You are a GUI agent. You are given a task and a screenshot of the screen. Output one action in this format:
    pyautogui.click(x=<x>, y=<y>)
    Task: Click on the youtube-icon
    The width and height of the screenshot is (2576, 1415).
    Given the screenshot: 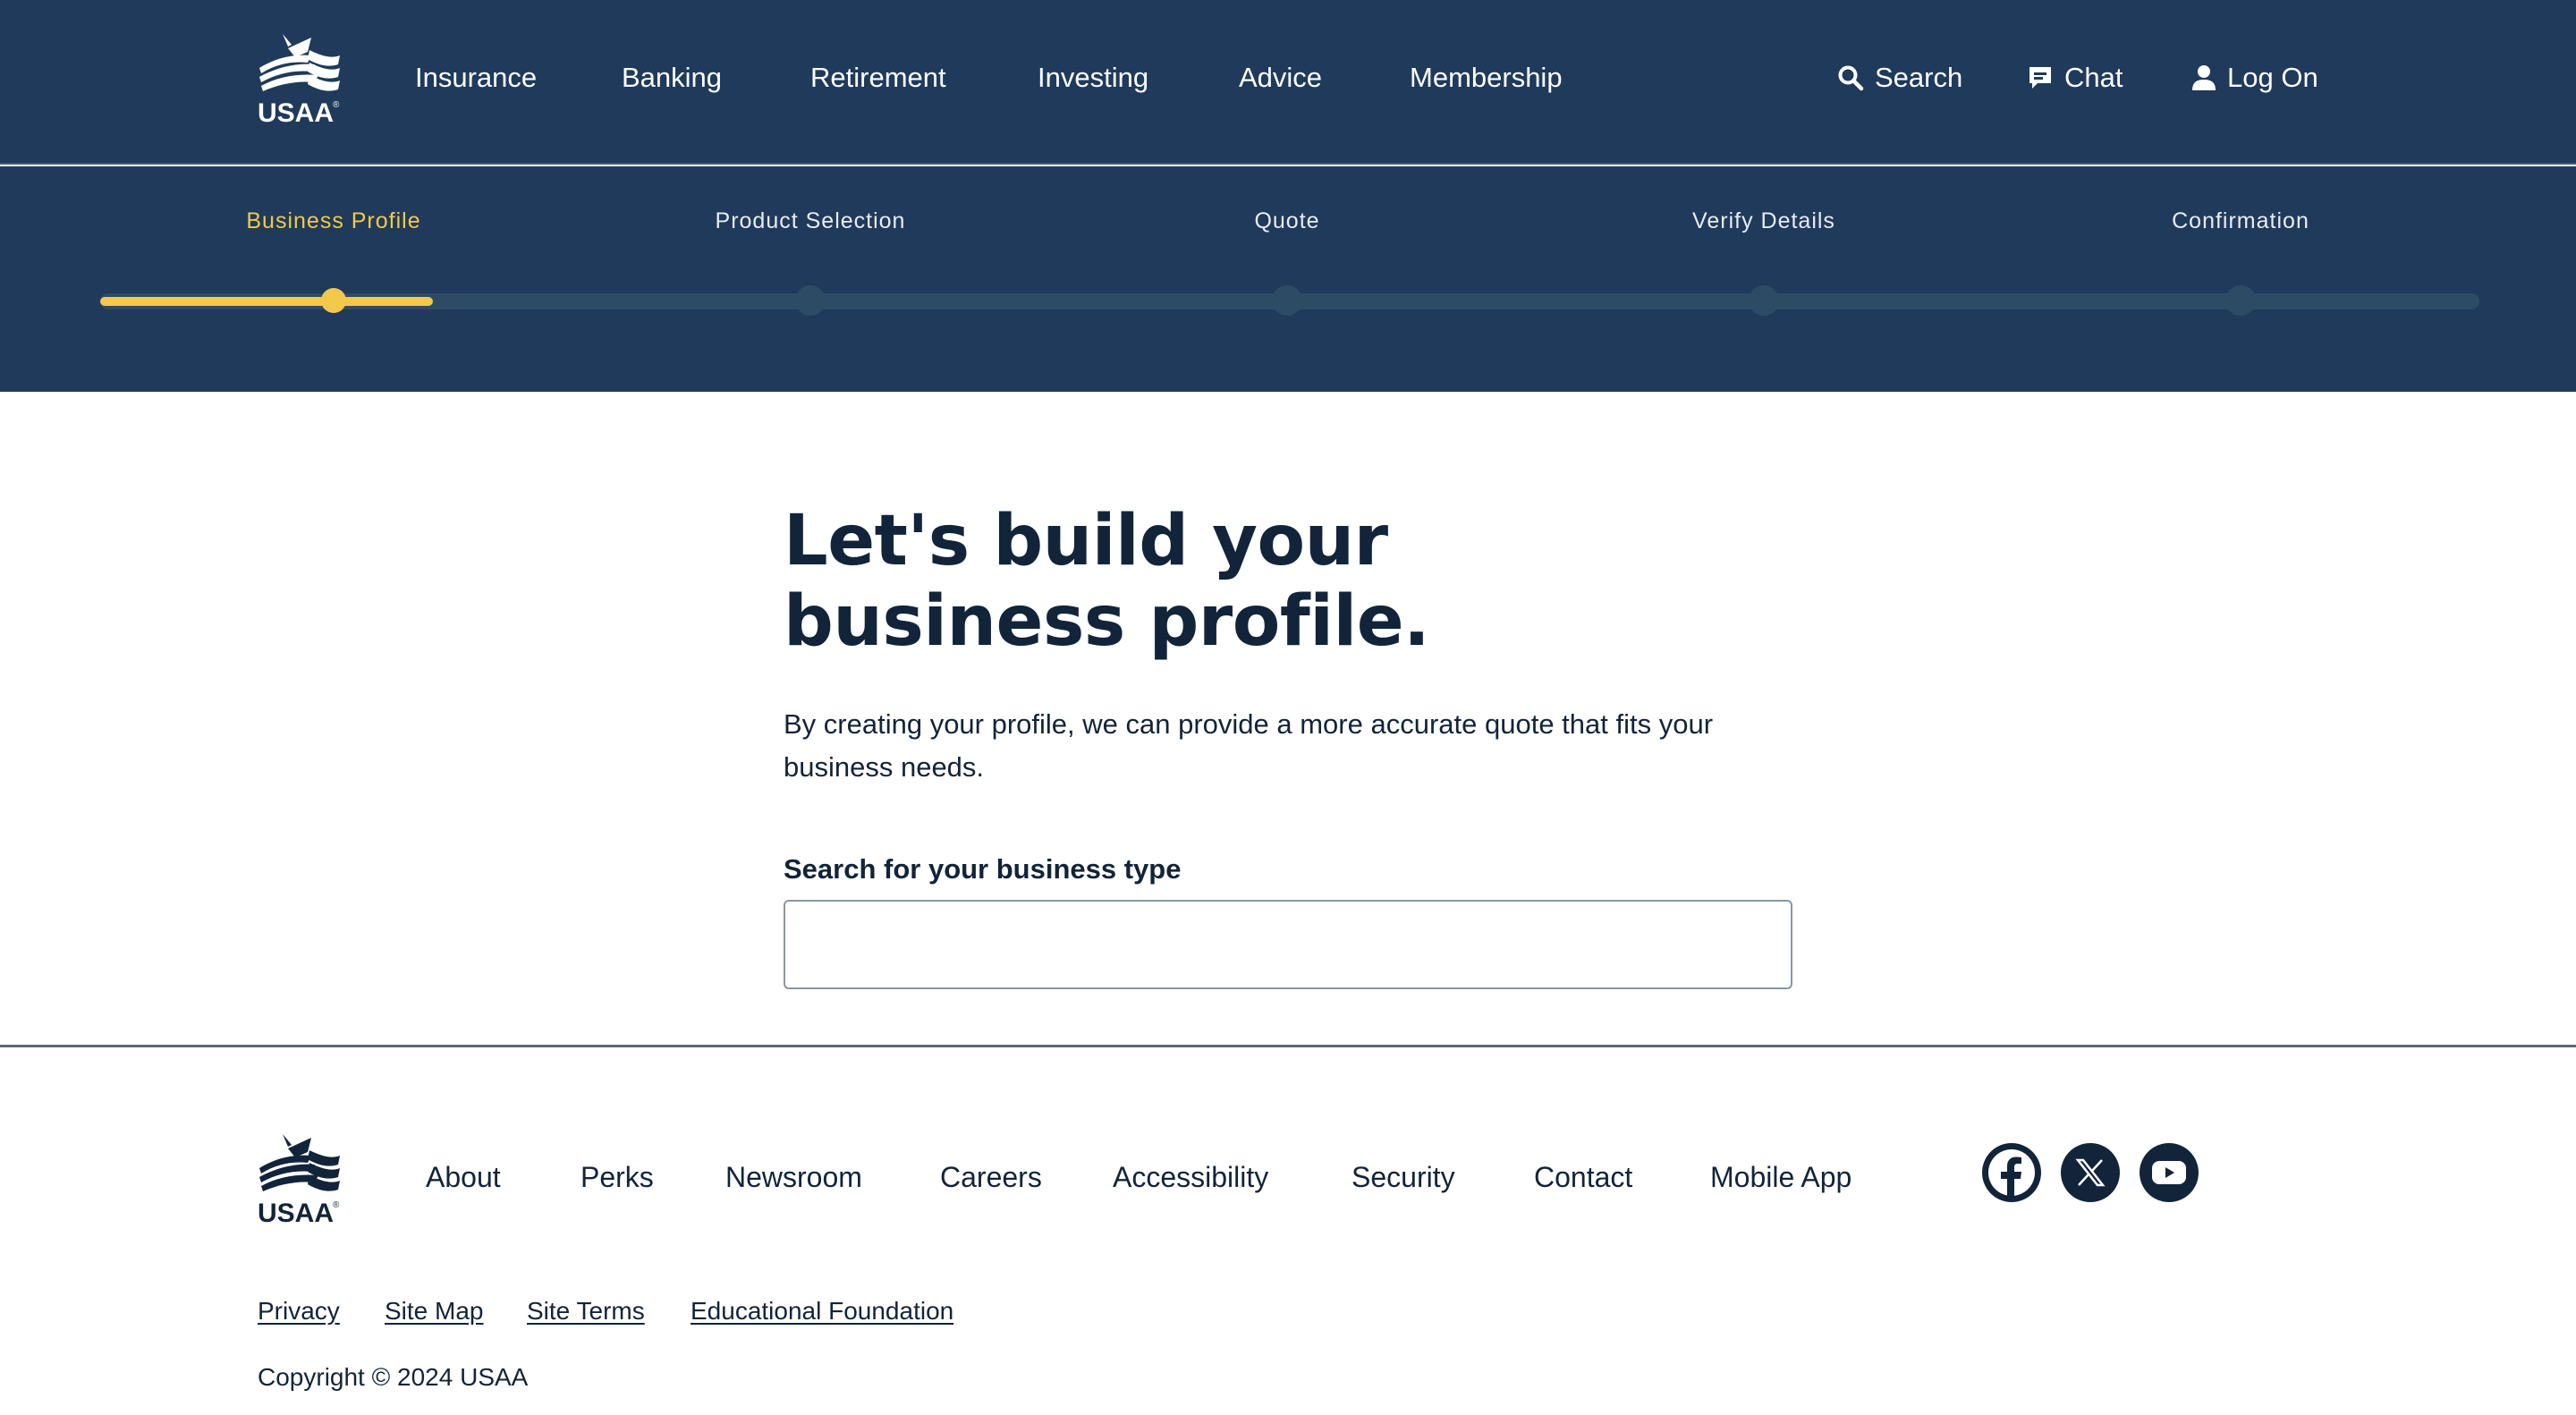 What is the action you would take?
    pyautogui.click(x=2169, y=1172)
    